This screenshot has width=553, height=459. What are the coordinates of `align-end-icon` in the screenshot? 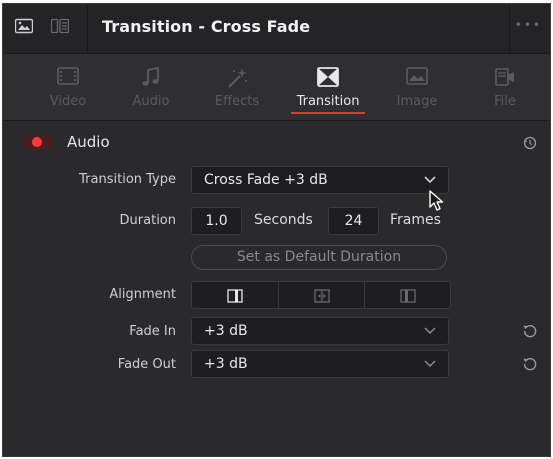 It's located at (235, 297).